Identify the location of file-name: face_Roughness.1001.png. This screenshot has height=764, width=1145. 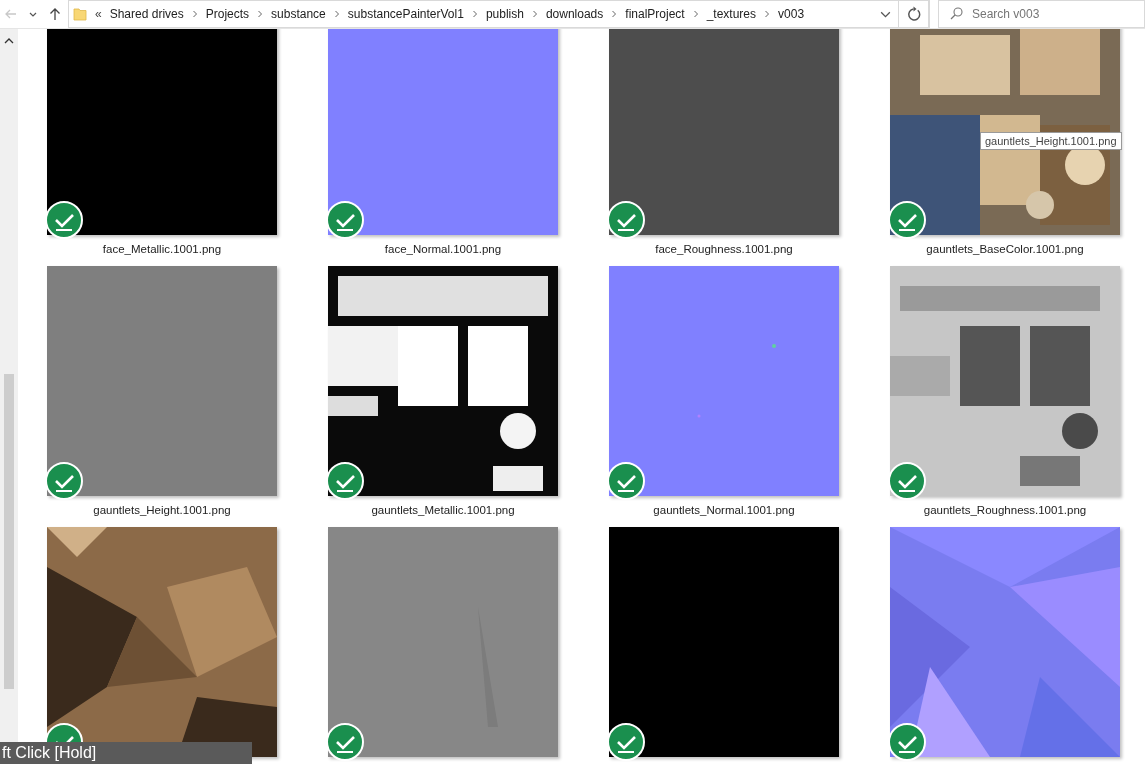
(724, 250).